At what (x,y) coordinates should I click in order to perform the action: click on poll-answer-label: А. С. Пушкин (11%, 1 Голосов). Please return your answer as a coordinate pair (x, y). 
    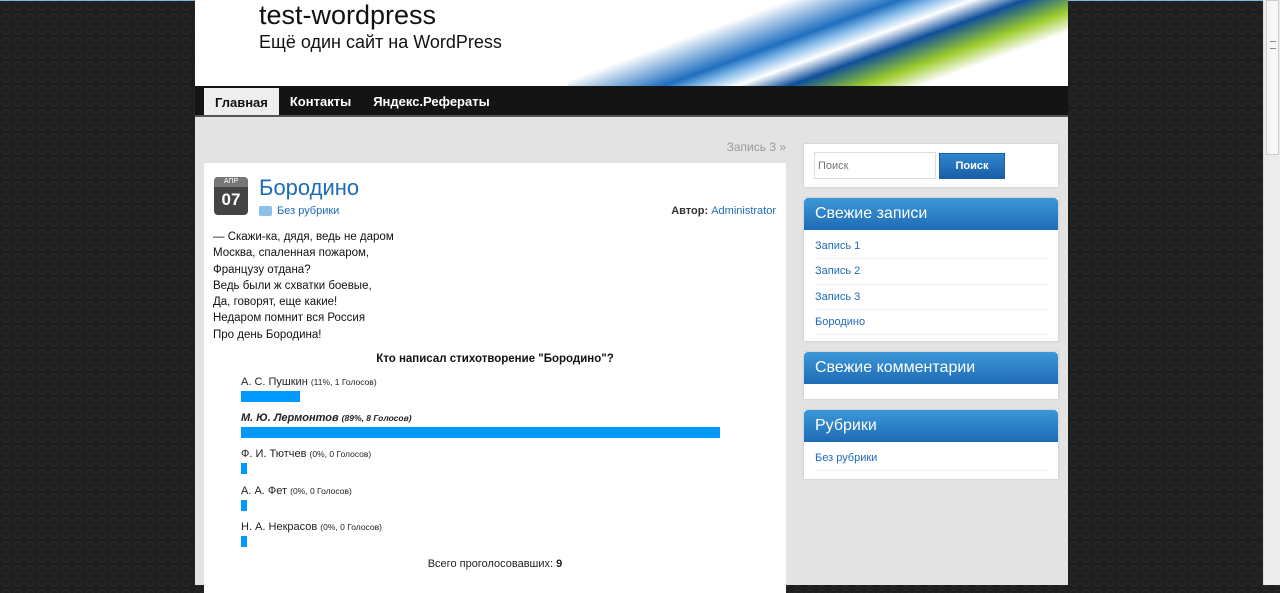
    Looking at the image, I should click on (513, 382).